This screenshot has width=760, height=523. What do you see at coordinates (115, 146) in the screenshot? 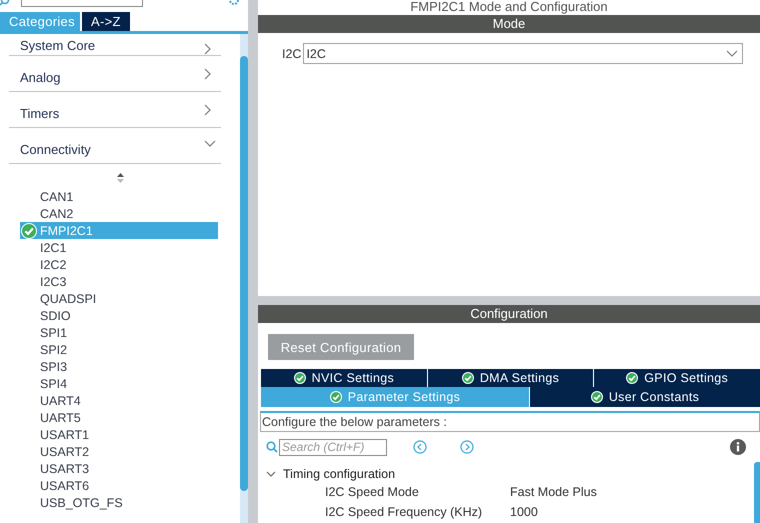
I see `category-item: Connectivity` at bounding box center [115, 146].